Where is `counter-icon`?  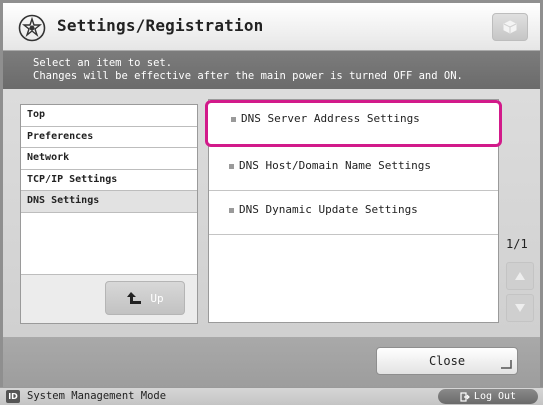
counter-icon is located at coordinates (510, 27).